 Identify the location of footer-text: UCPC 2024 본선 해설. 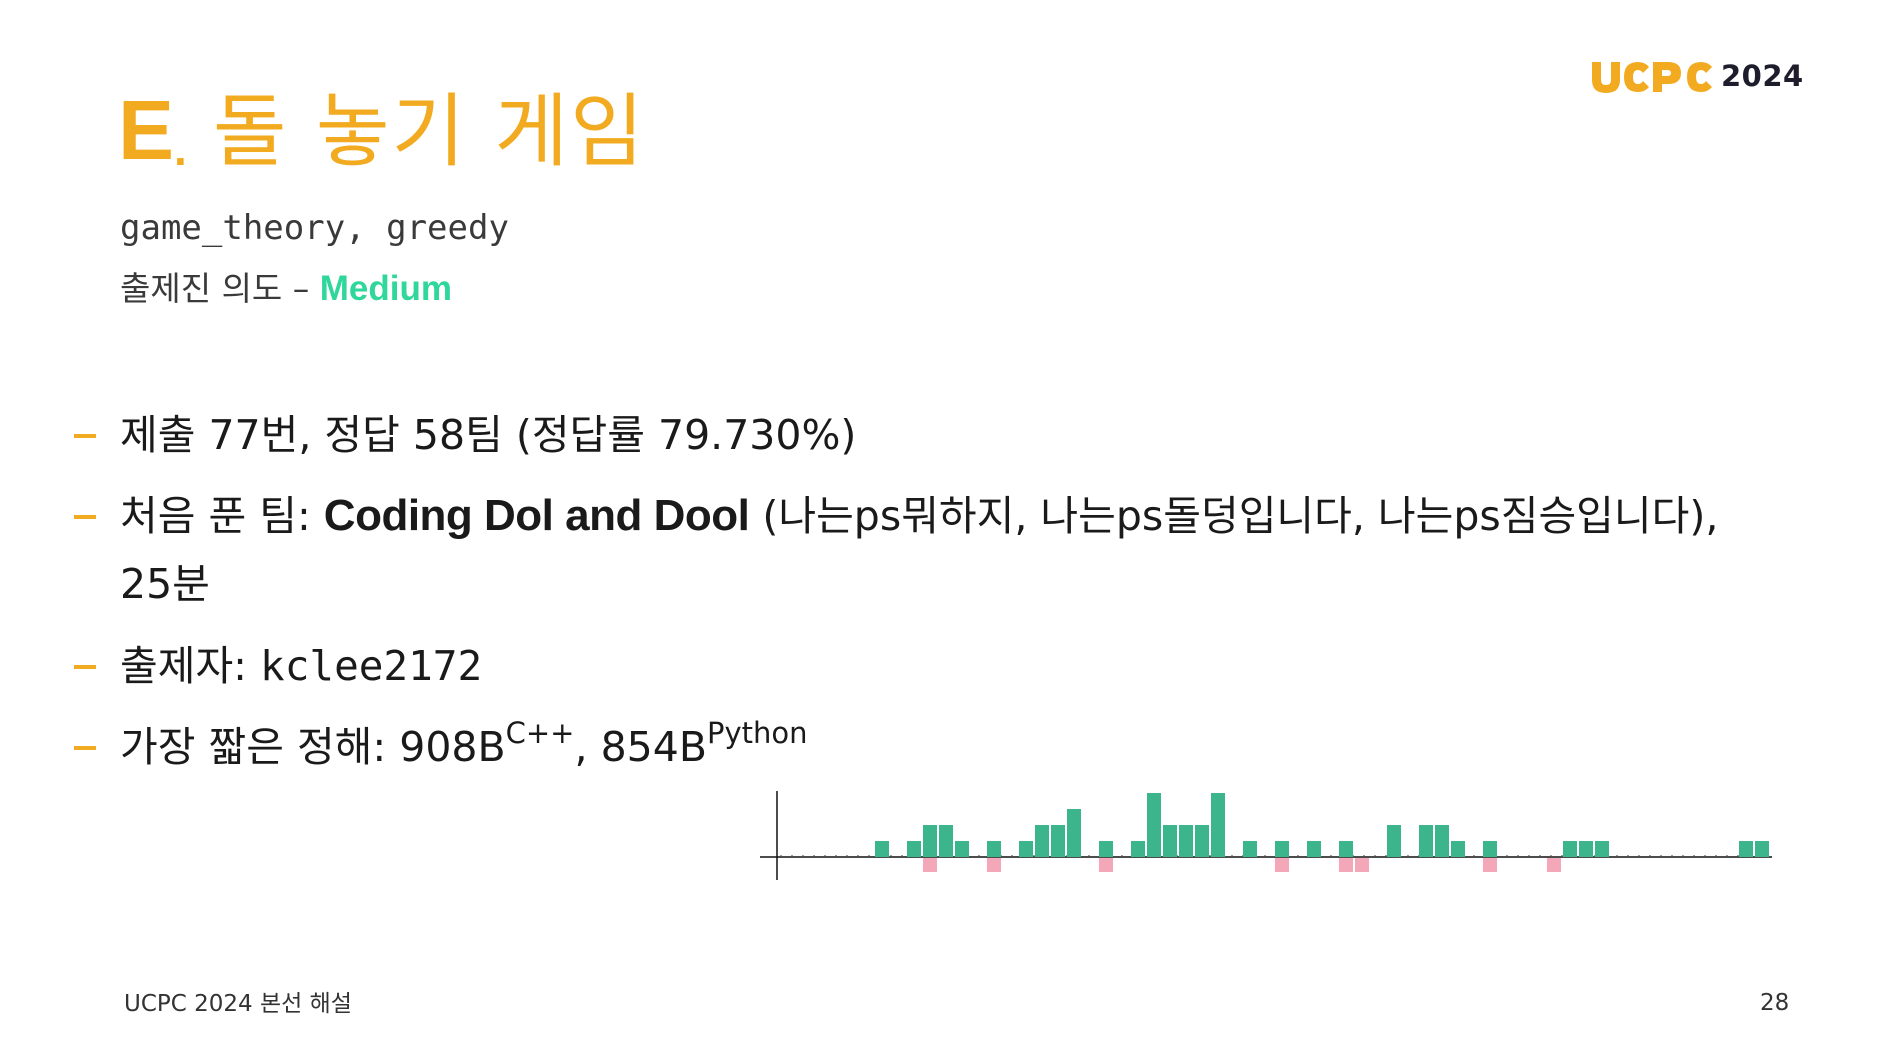
(238, 1004).